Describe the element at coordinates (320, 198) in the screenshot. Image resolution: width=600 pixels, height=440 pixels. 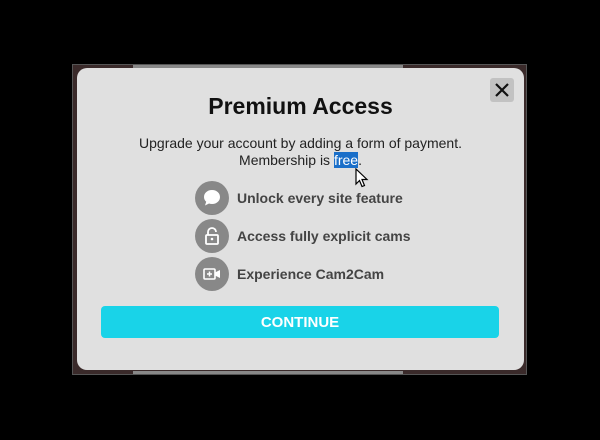
I see `feature-label: Unlock every site feature` at that location.